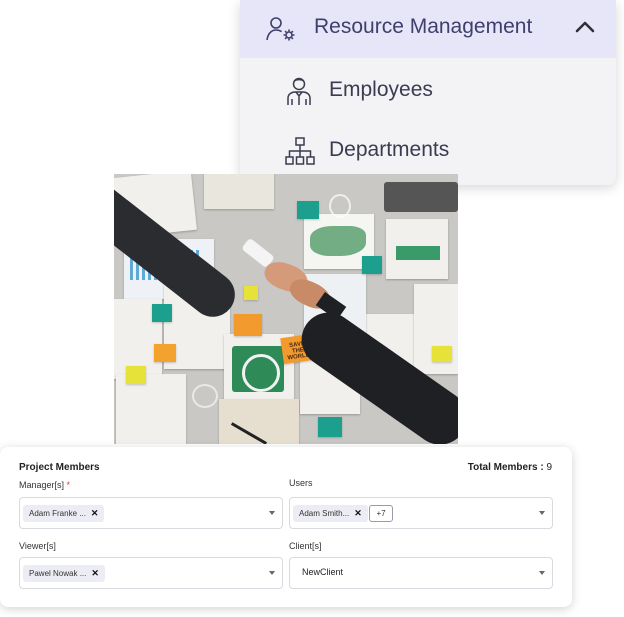 This screenshot has width=624, height=617. Describe the element at coordinates (282, 29) in the screenshot. I see `user-gear-icon` at that location.